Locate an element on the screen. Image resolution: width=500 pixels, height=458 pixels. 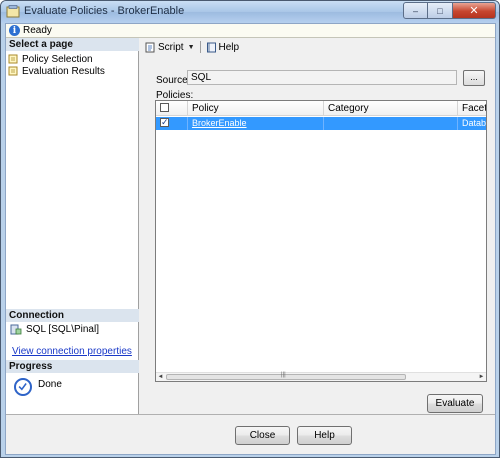
column-header-facet: Facet is located at coordinates (472, 108).